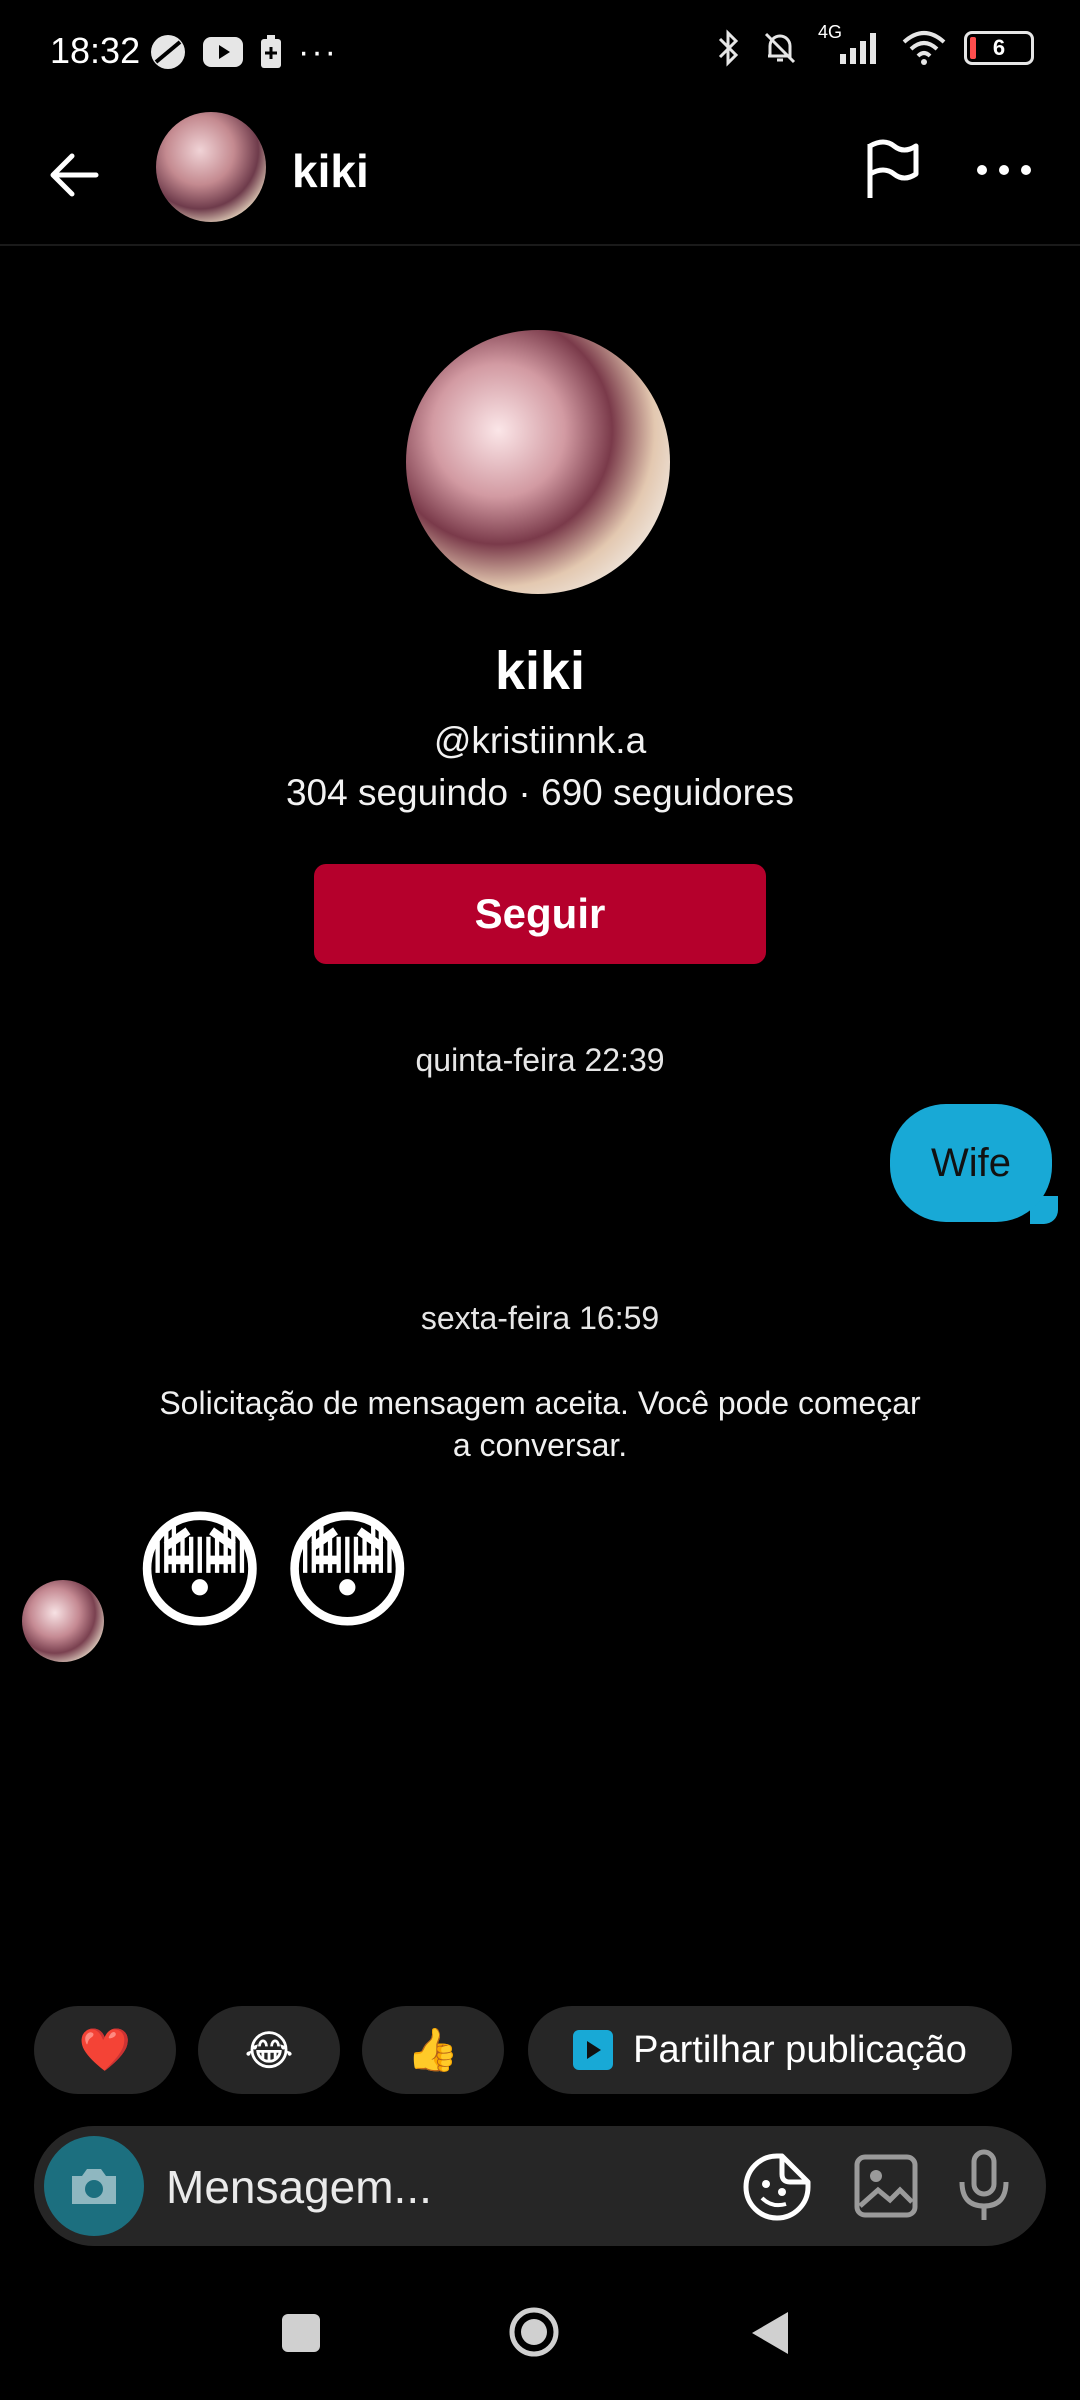 The height and width of the screenshot is (2400, 1080). Describe the element at coordinates (780, 48) in the screenshot. I see `silent-mode-icon` at that location.